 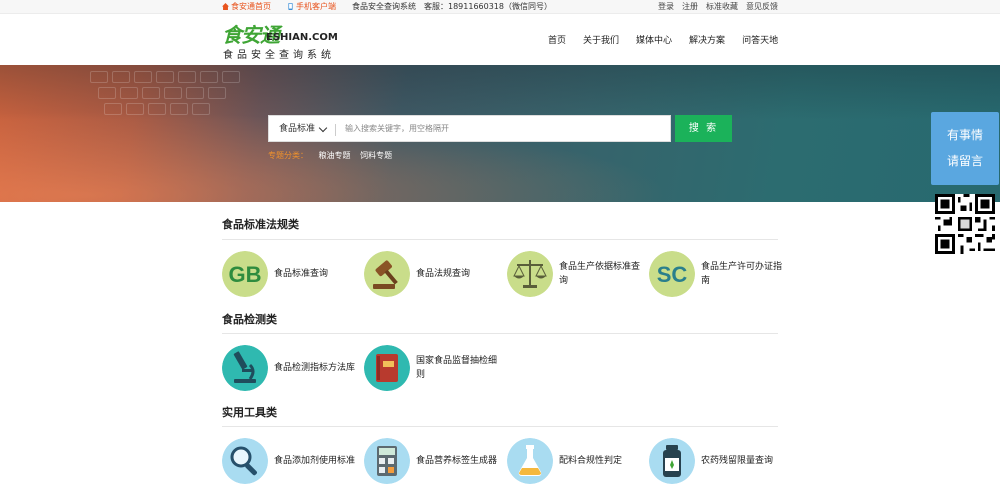 What do you see at coordinates (742, 274) in the screenshot?
I see `card-label: 食品生产许可办证指南` at bounding box center [742, 274].